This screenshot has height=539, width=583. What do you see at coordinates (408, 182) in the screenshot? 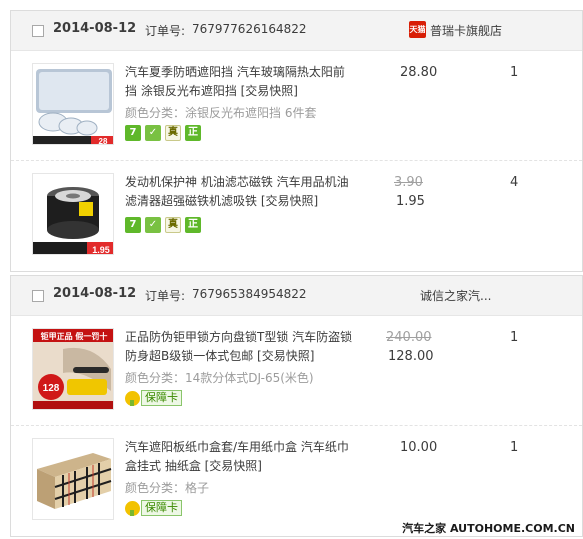
I see `original-price: 3.90` at bounding box center [408, 182].